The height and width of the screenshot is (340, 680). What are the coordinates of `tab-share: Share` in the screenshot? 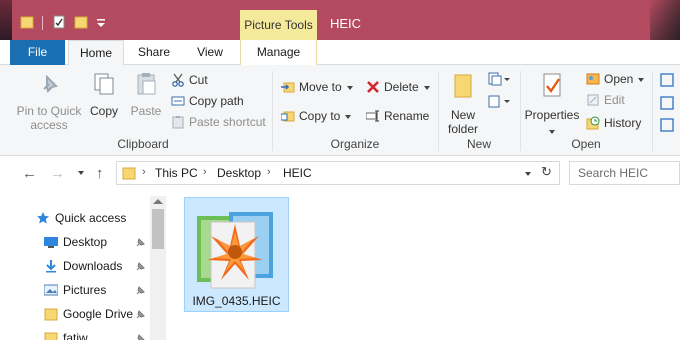 It's located at (154, 52).